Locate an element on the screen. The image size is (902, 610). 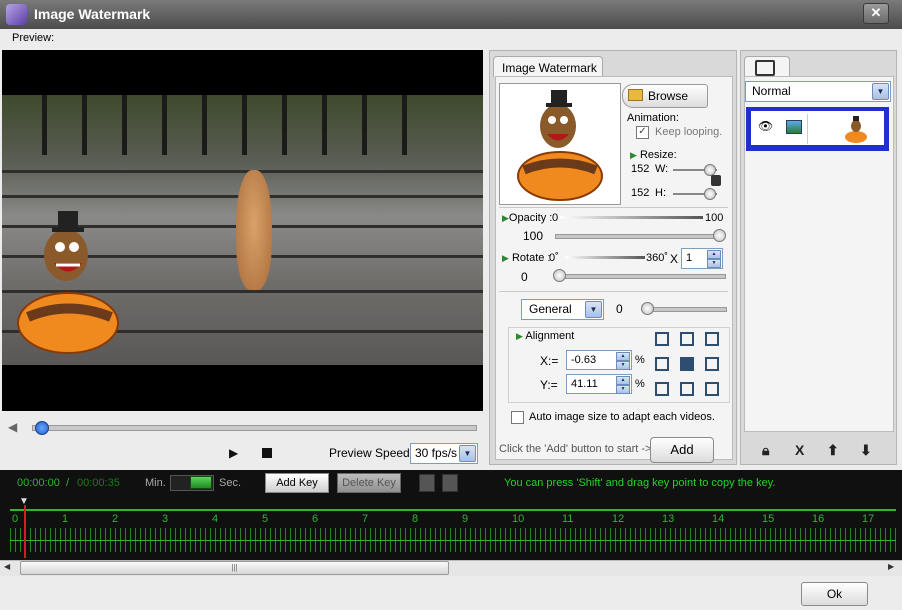
align-center-icon is located at coordinates (687, 364).